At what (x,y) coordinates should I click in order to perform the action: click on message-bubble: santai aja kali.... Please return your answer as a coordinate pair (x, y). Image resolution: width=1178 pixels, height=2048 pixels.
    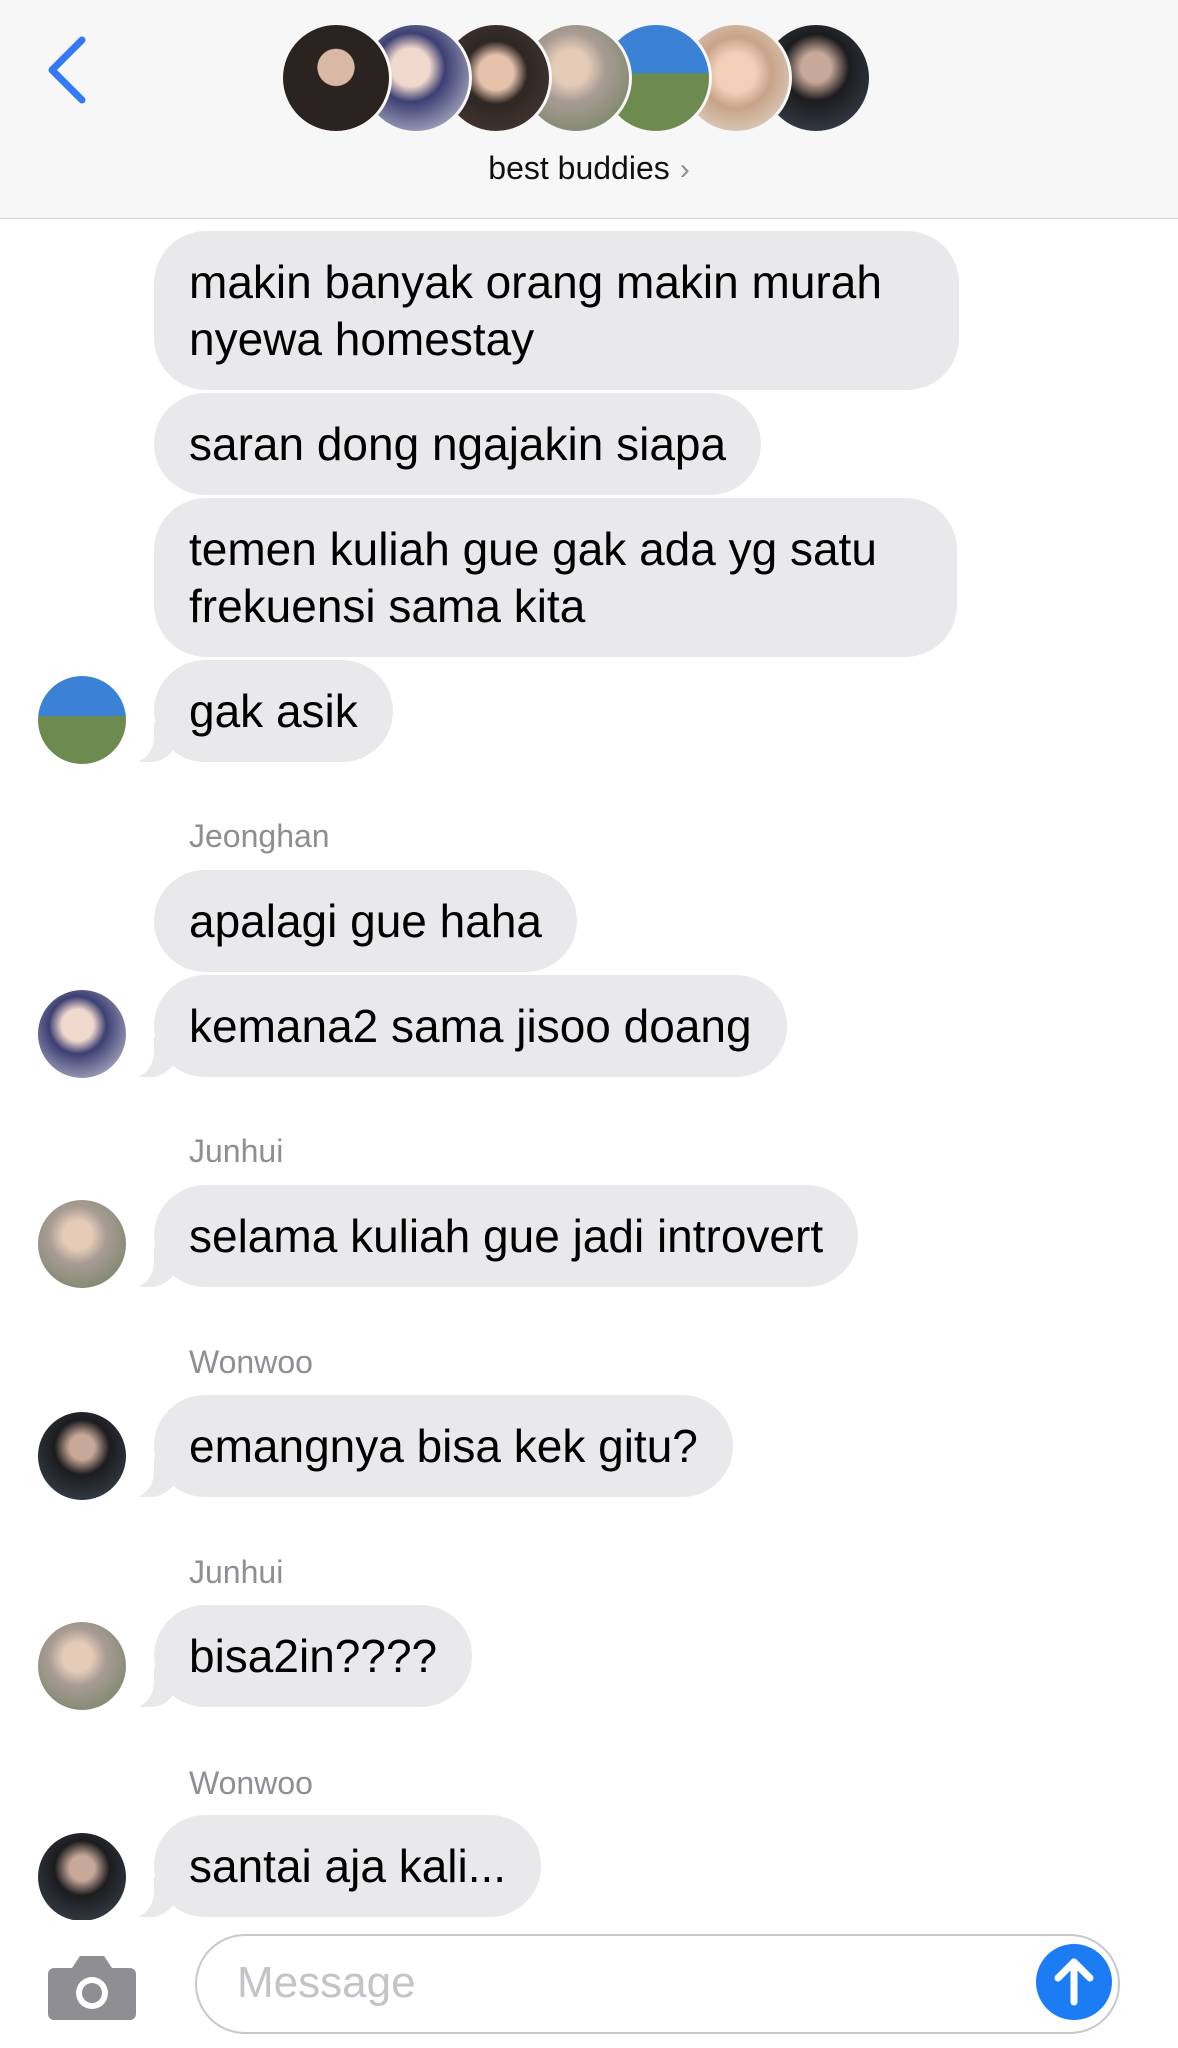
    Looking at the image, I should click on (333, 1866).